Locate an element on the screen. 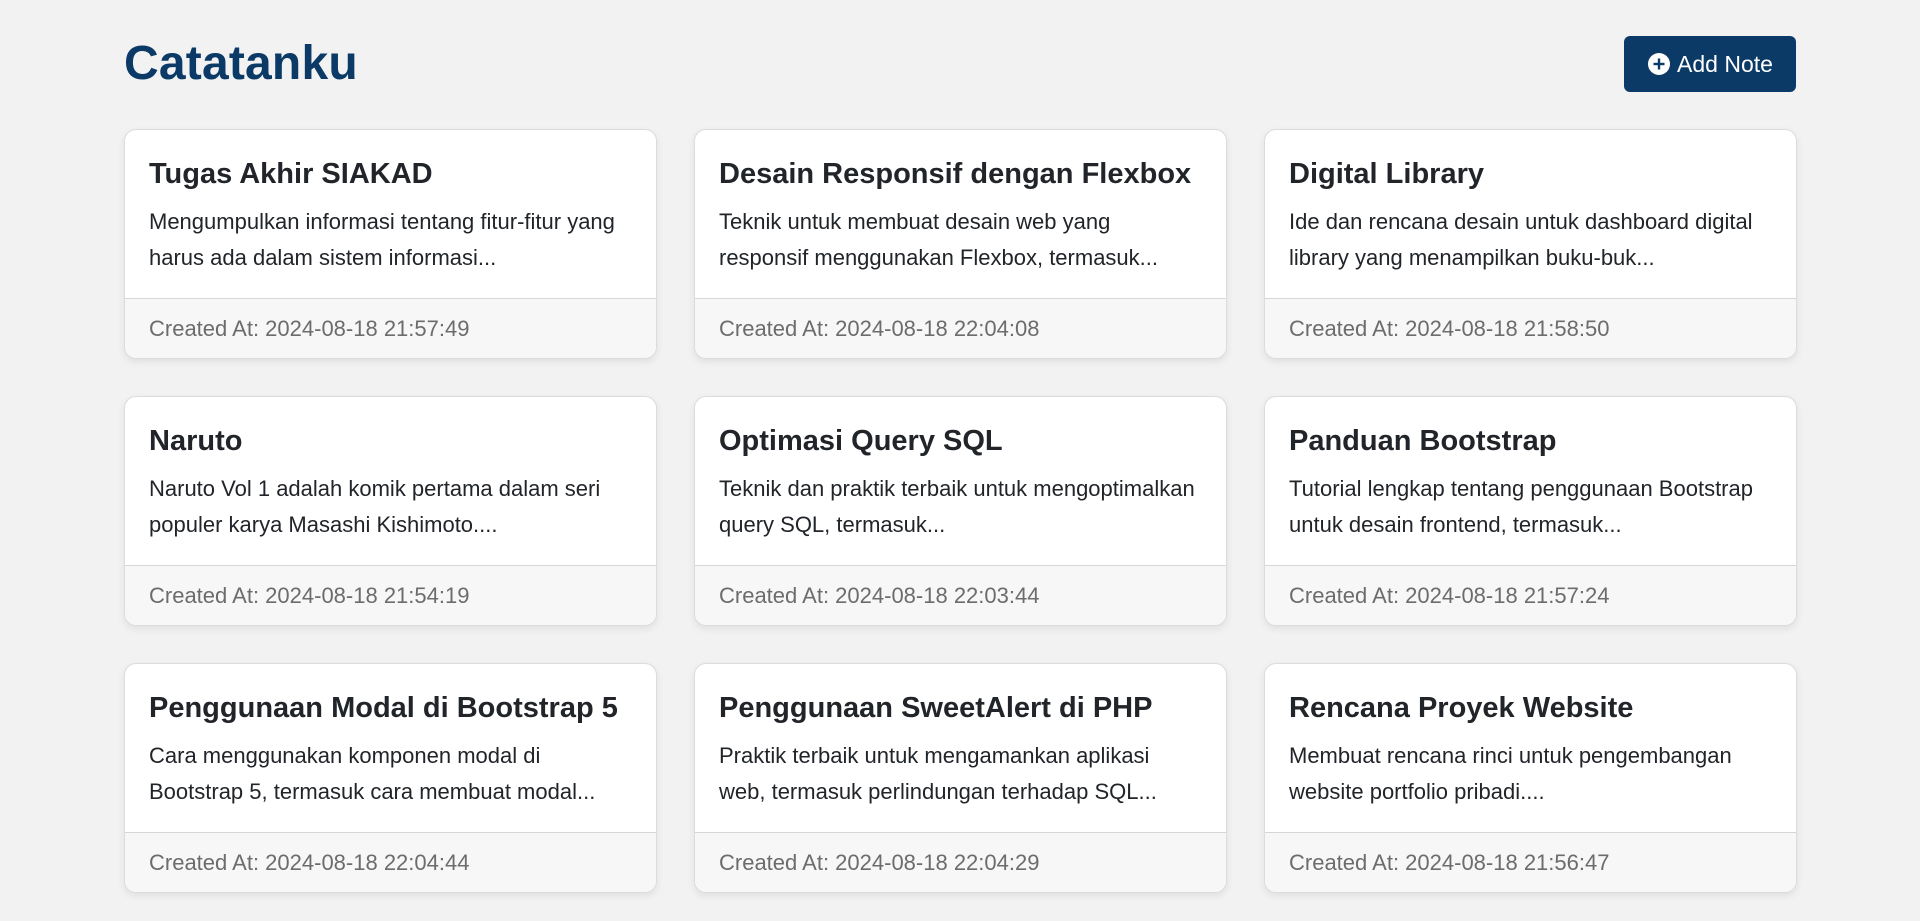 This screenshot has width=1920, height=921. note-title: Penggunaan SweetAlert di PHP is located at coordinates (936, 708).